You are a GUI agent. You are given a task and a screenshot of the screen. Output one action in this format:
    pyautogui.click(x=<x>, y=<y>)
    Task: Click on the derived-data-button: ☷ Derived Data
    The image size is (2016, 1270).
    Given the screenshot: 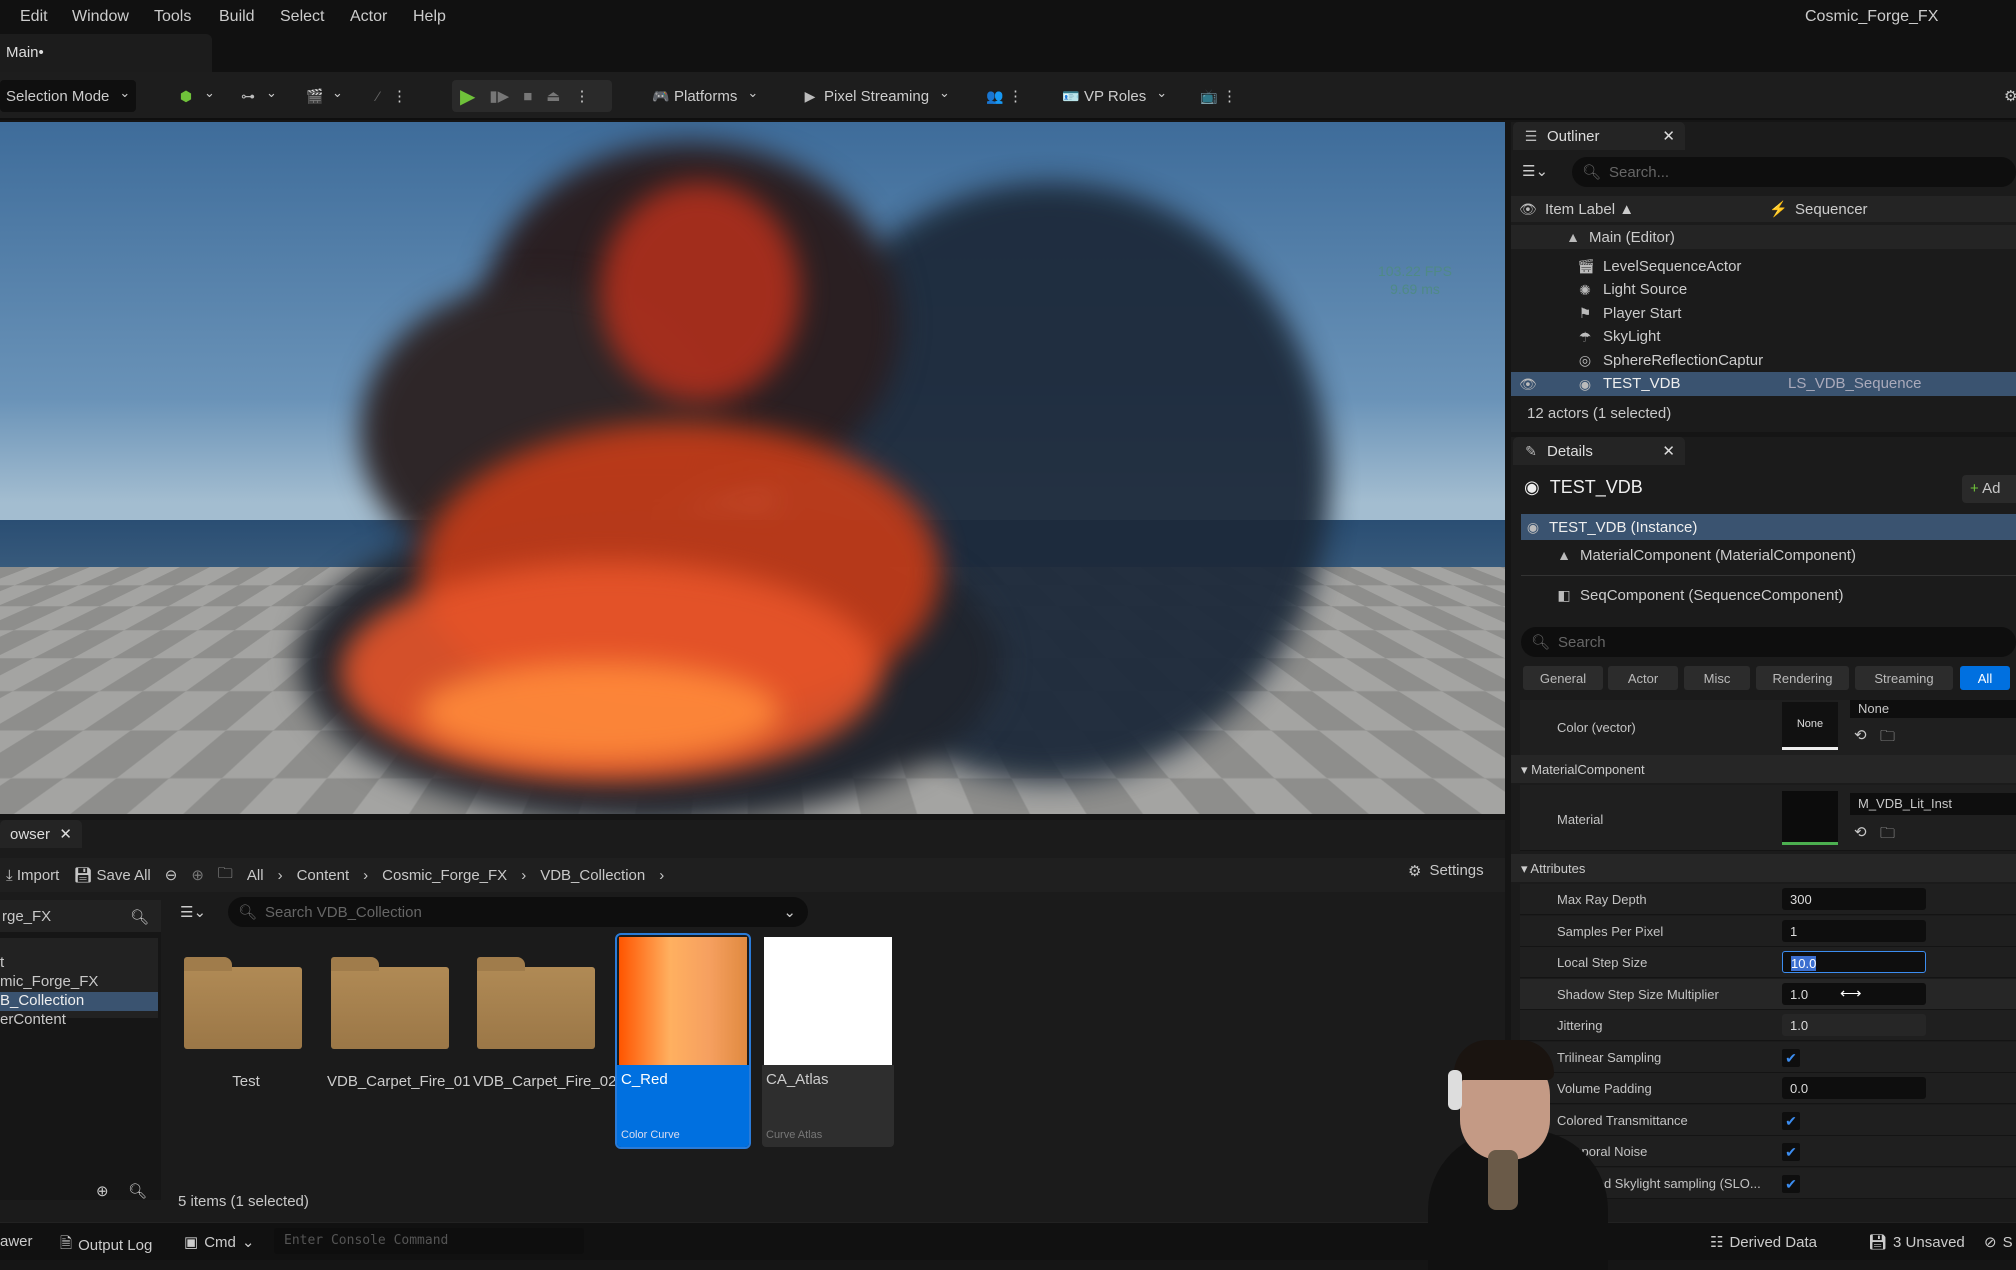 What is the action you would take?
    pyautogui.click(x=1763, y=1242)
    